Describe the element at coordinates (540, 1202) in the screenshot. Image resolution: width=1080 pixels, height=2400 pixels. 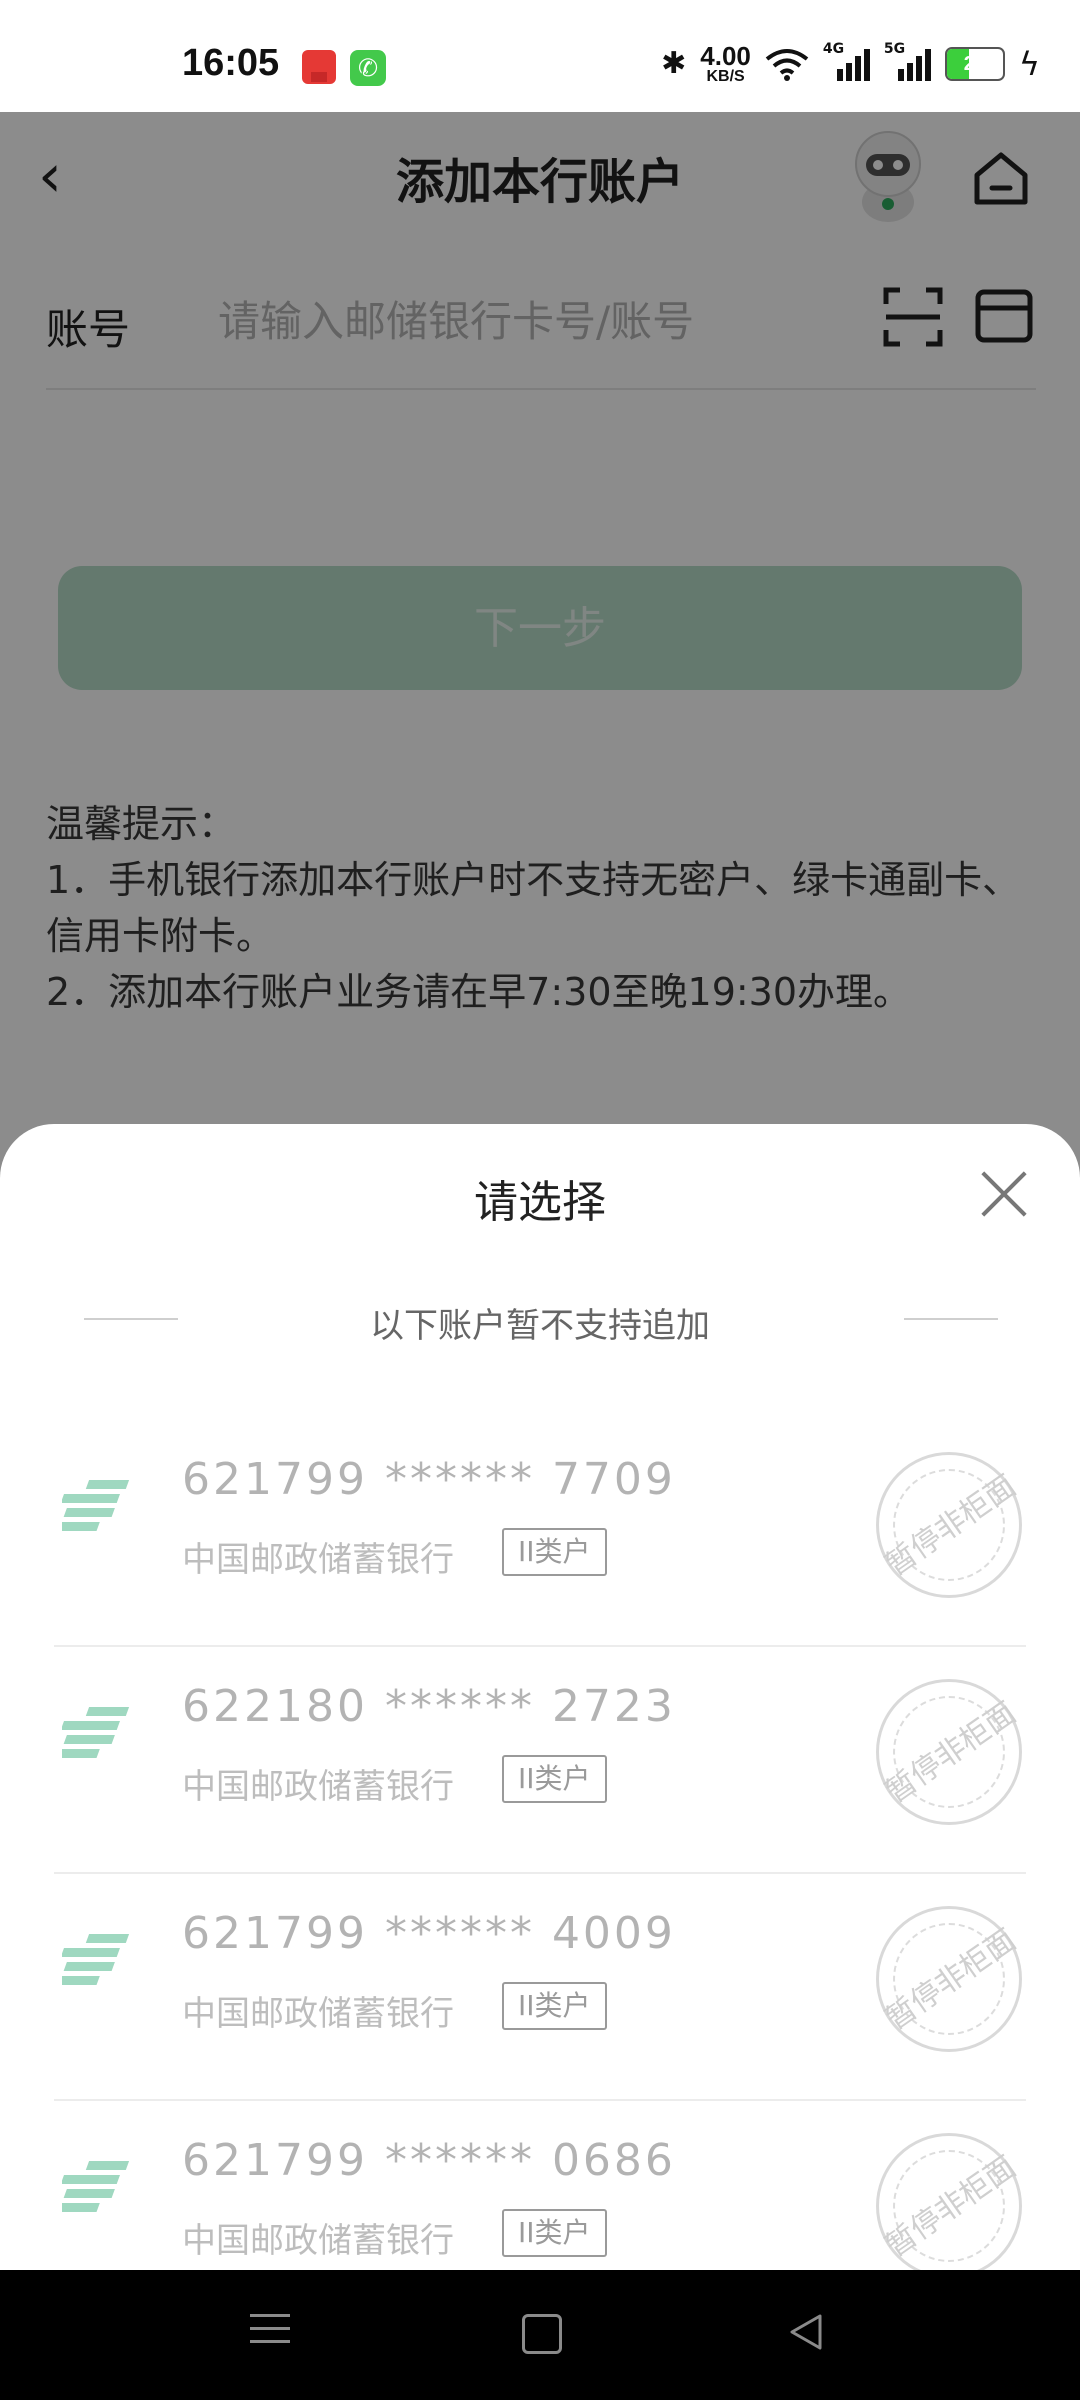
I see `sheet-title: 请选择` at that location.